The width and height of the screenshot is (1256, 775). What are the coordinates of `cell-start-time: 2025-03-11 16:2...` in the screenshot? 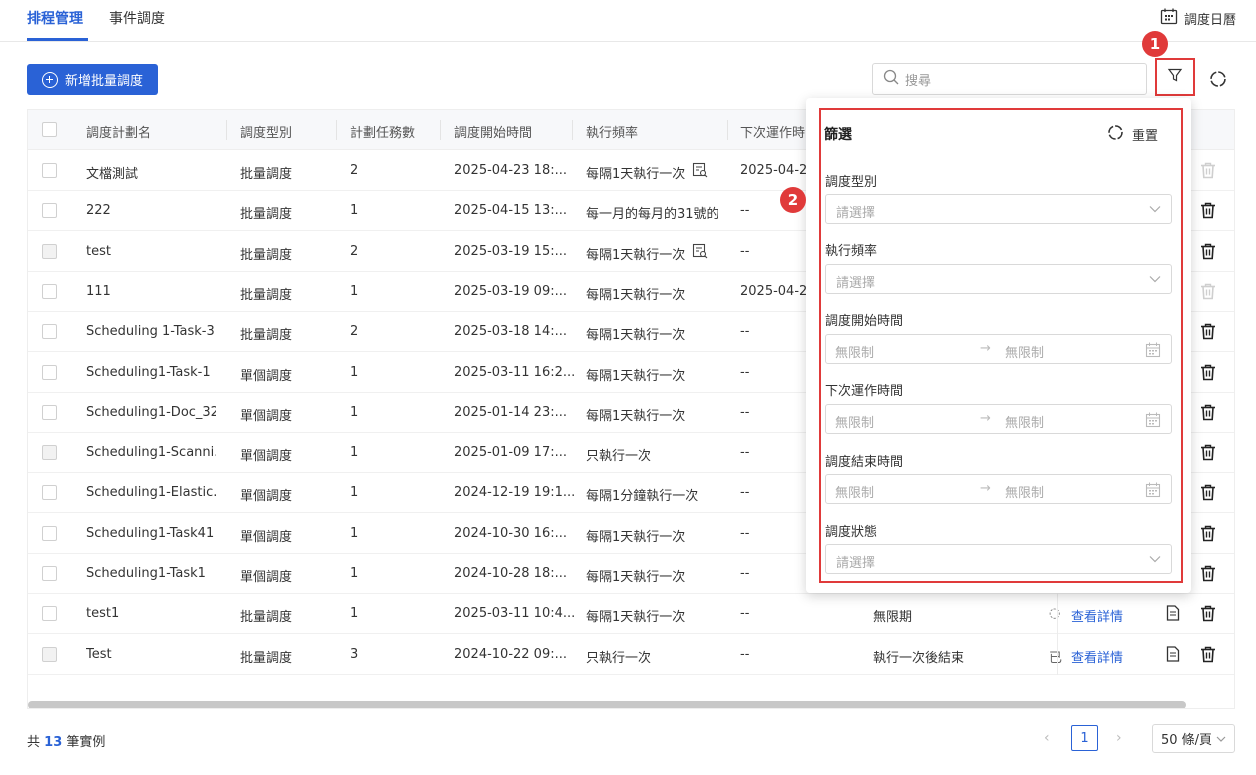 It's located at (515, 372).